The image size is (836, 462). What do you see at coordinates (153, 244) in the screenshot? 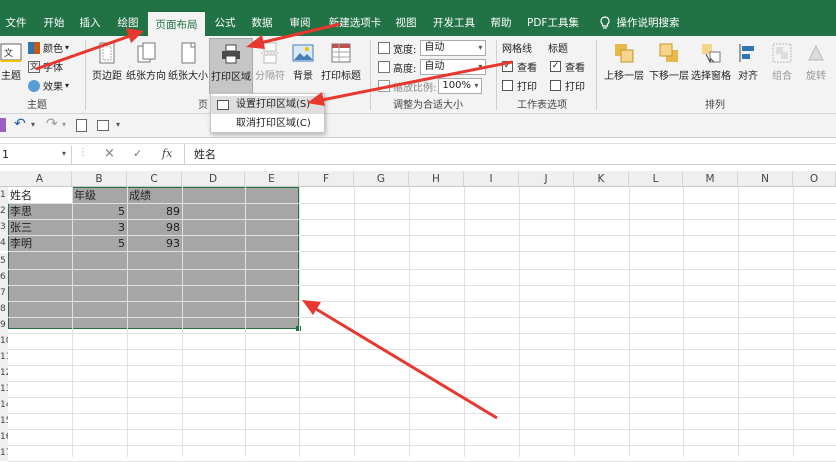
I see `cell-c4: 93` at bounding box center [153, 244].